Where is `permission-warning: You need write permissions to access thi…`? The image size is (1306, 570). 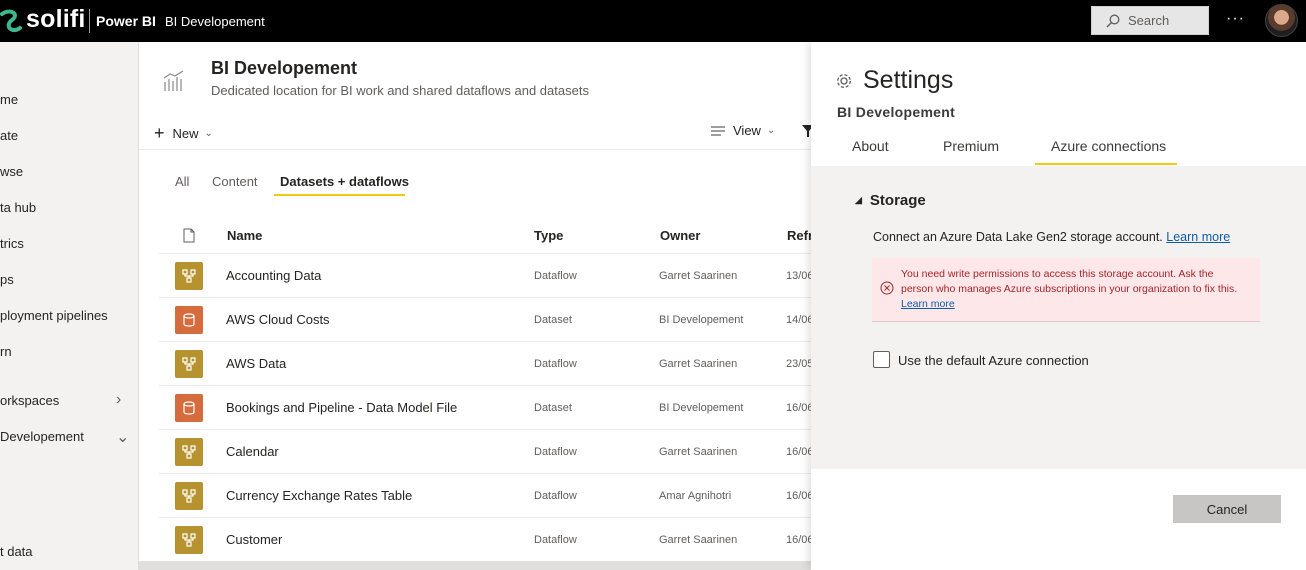 permission-warning: You need write permissions to access thi… is located at coordinates (1066, 290).